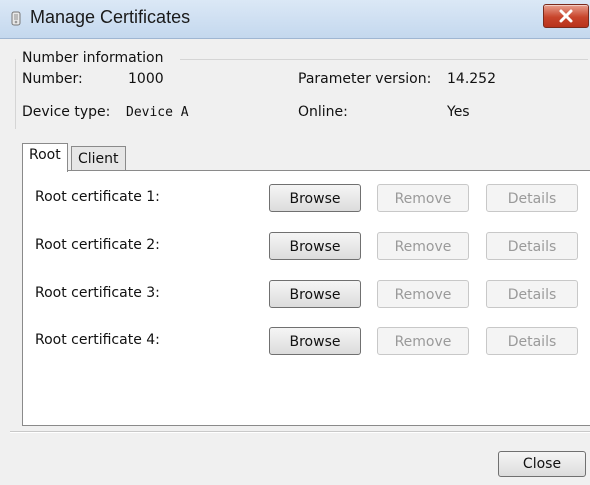  Describe the element at coordinates (300, 432) in the screenshot. I see `footer-divider-highlight` at that location.